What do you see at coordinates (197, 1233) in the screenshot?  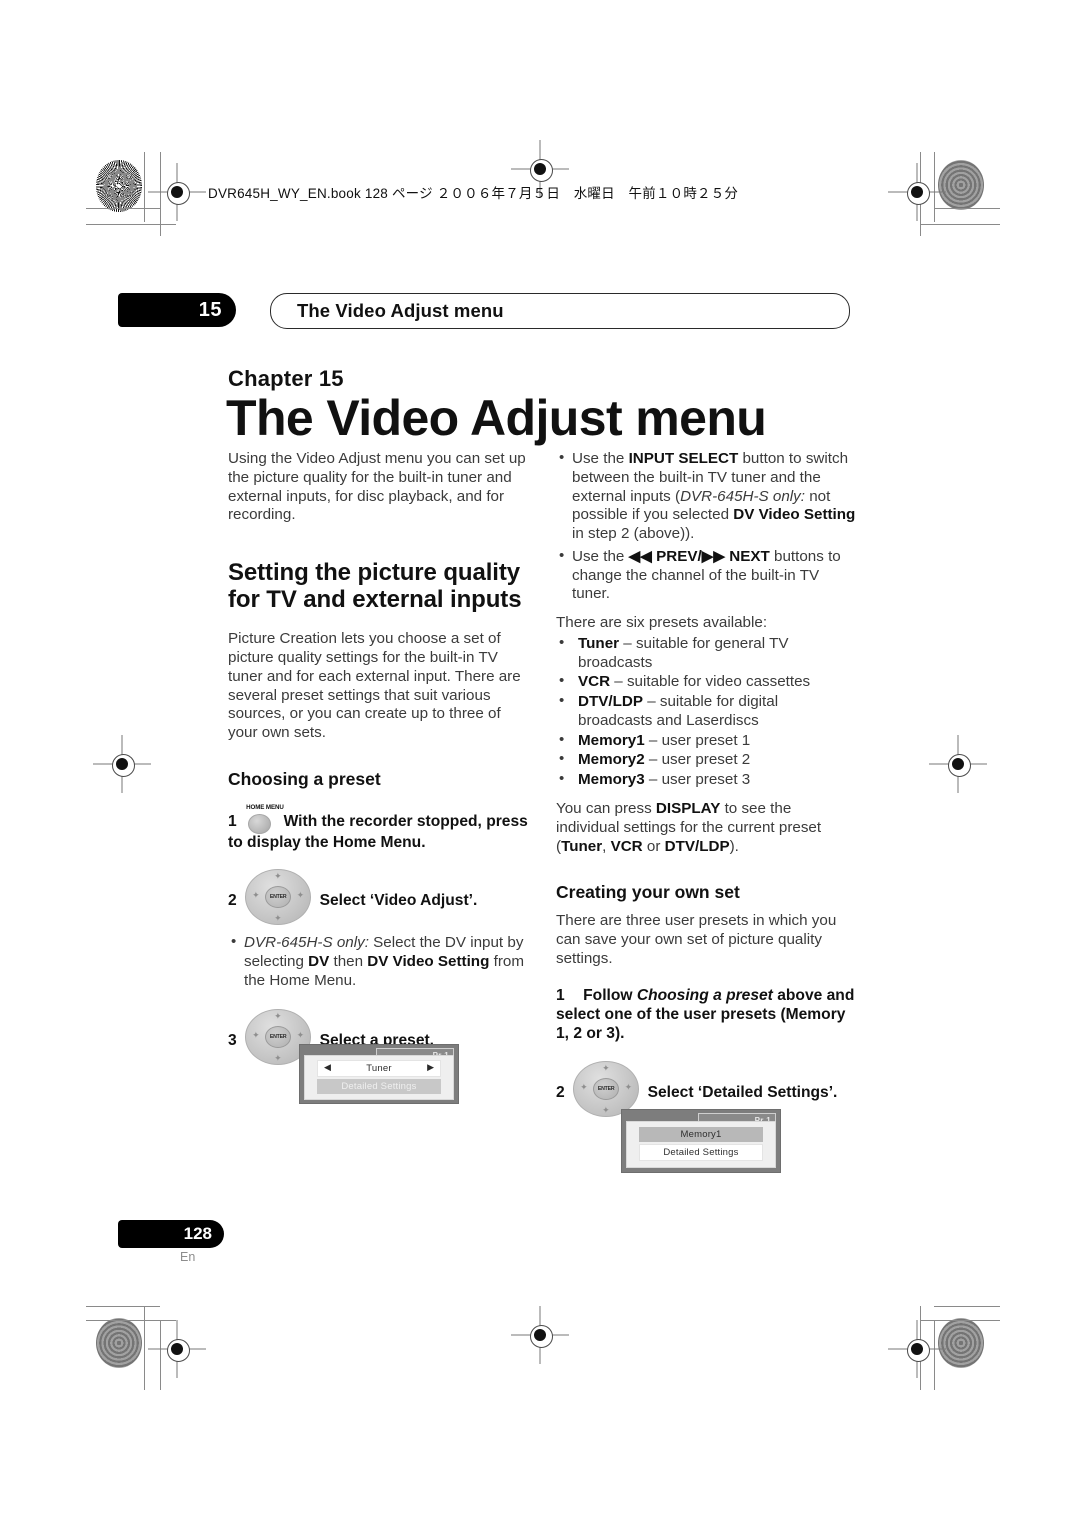 I see `page-number: 128` at bounding box center [197, 1233].